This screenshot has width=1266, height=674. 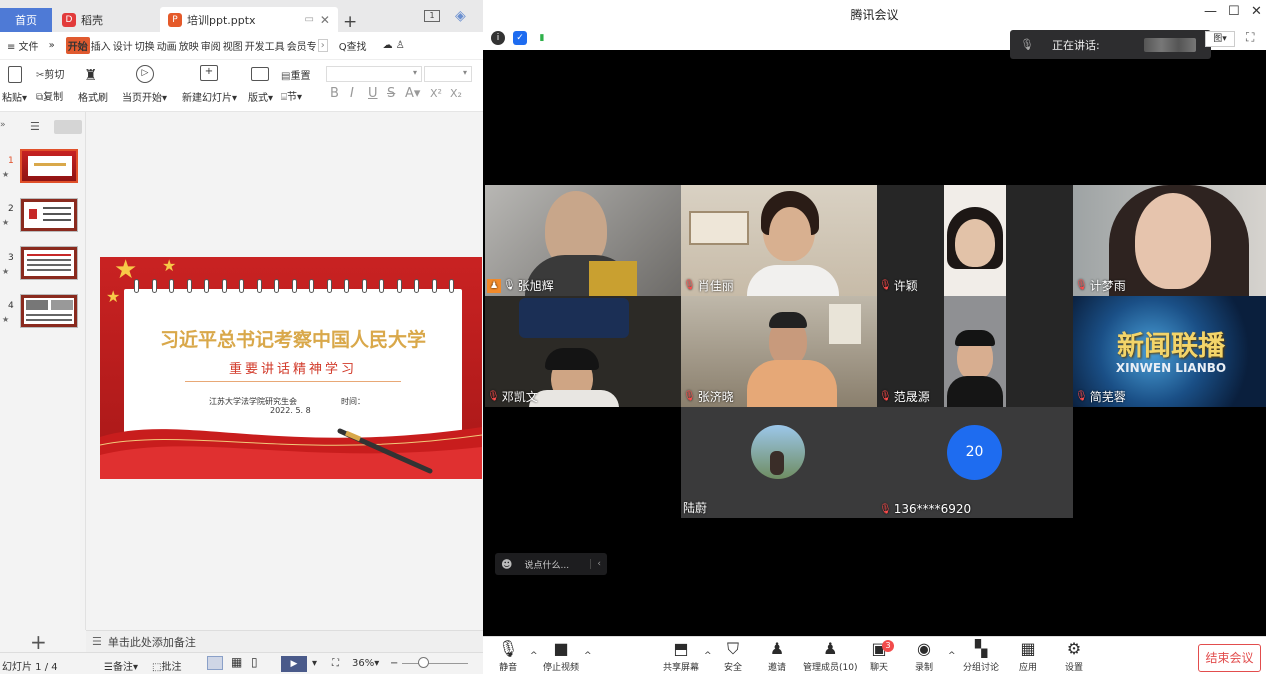 What do you see at coordinates (123, 45) in the screenshot?
I see `menu-design: 设计` at bounding box center [123, 45].